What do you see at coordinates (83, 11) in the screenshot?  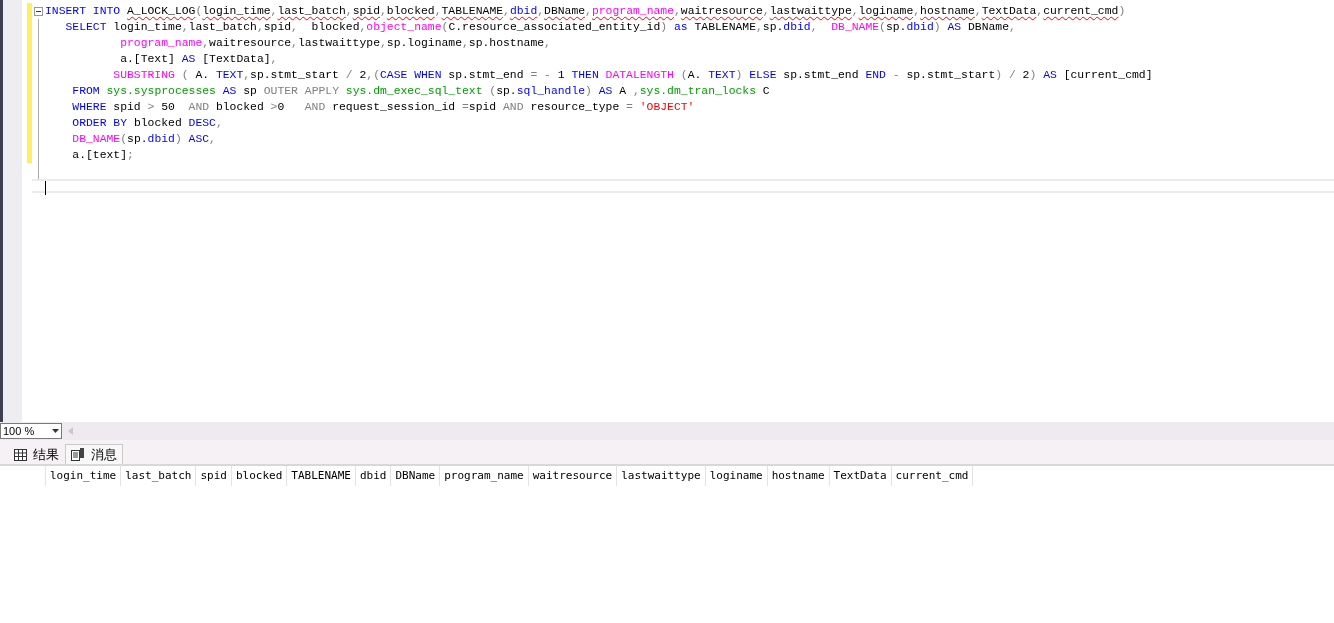 I see `code-token: INSERT INTO` at bounding box center [83, 11].